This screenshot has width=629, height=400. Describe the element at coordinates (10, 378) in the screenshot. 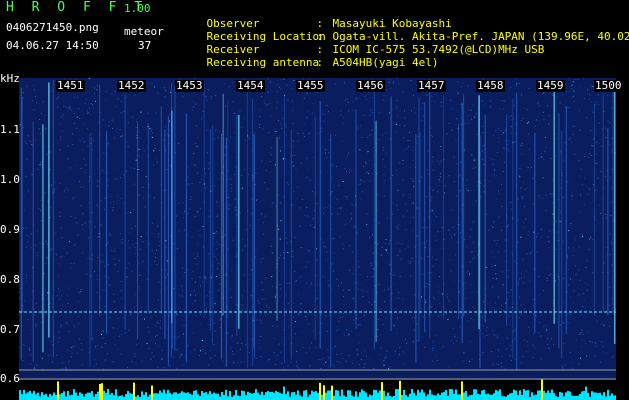

I see `y-tick-label: 0.6` at that location.